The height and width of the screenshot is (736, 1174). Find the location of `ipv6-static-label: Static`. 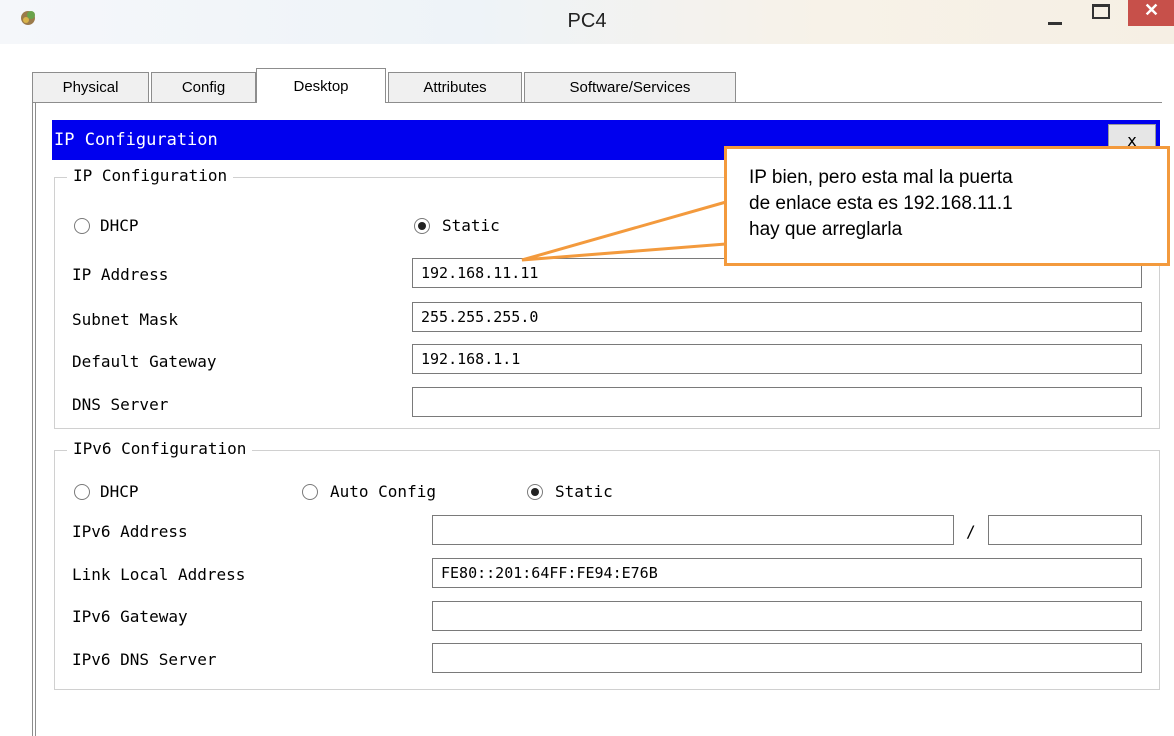

ipv6-static-label: Static is located at coordinates (584, 491).